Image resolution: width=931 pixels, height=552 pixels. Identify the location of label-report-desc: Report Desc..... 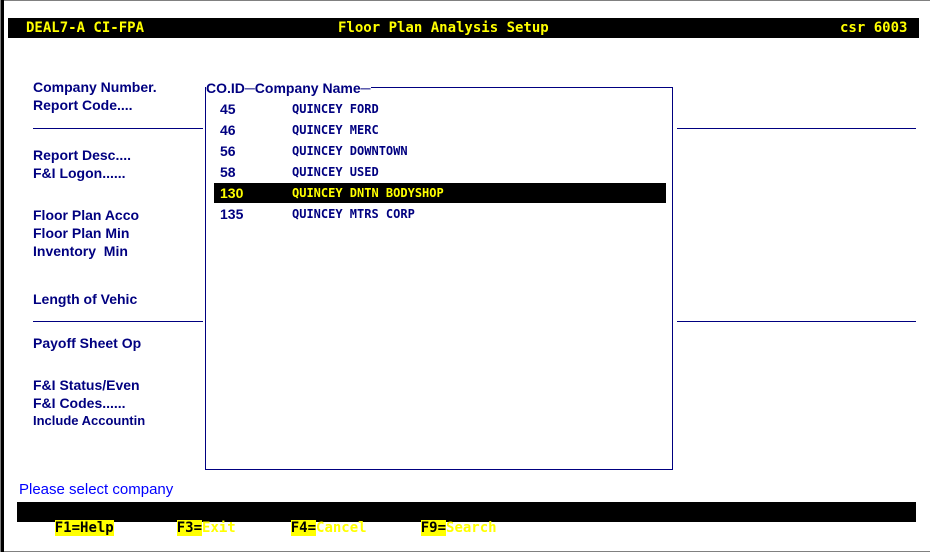
(82, 155).